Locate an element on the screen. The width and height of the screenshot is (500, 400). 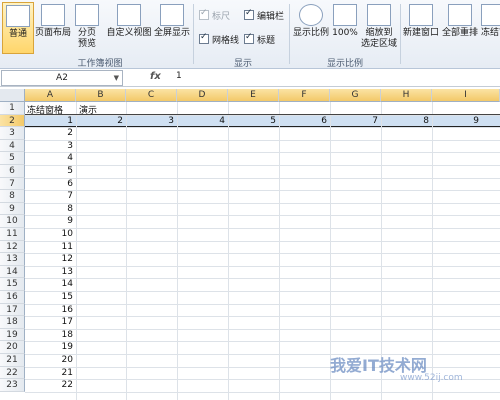
cell-a16: 15 is located at coordinates (49, 297).